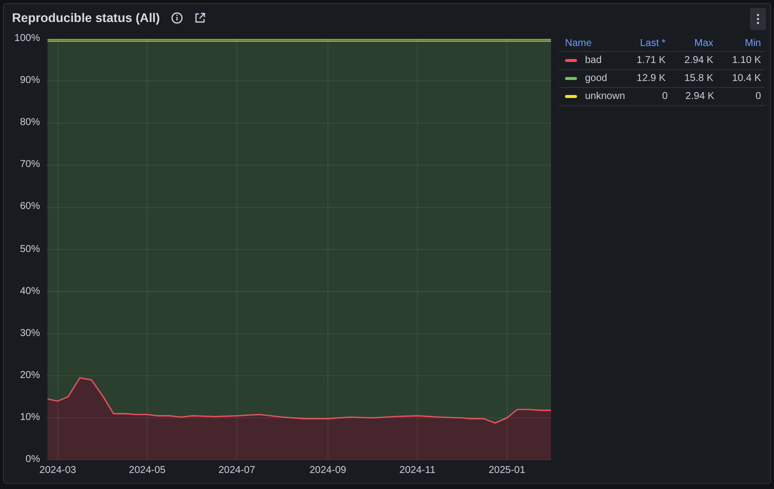 This screenshot has width=774, height=489. I want to click on menu-button, so click(758, 19).